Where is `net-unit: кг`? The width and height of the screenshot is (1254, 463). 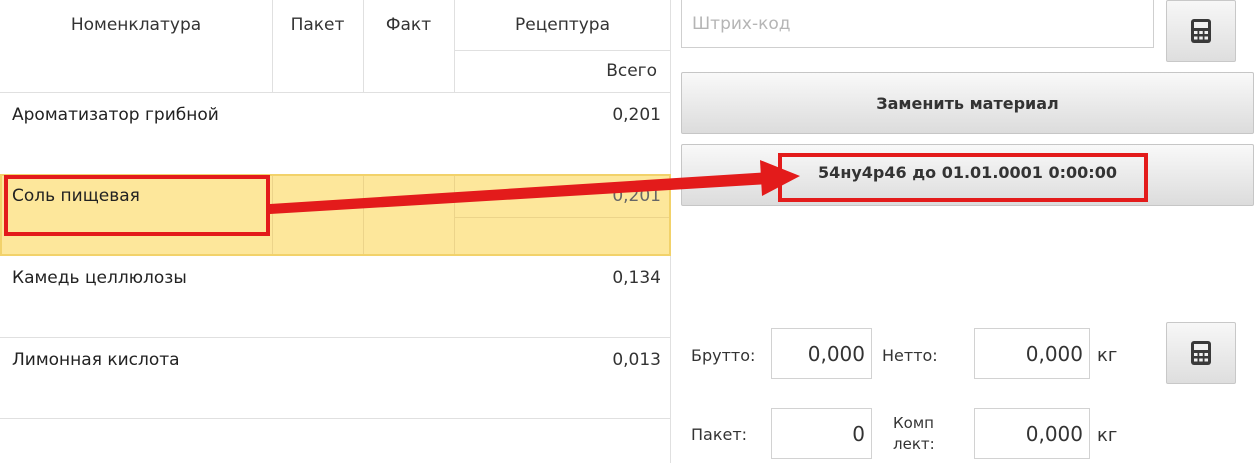 net-unit: кг is located at coordinates (1107, 355).